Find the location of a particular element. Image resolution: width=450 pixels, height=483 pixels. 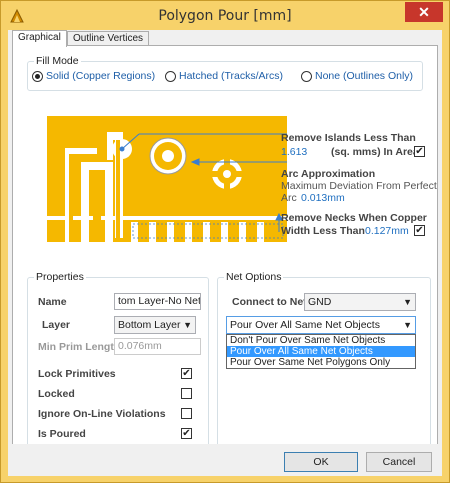

is-poured-label: Is Poured is located at coordinates (62, 434).